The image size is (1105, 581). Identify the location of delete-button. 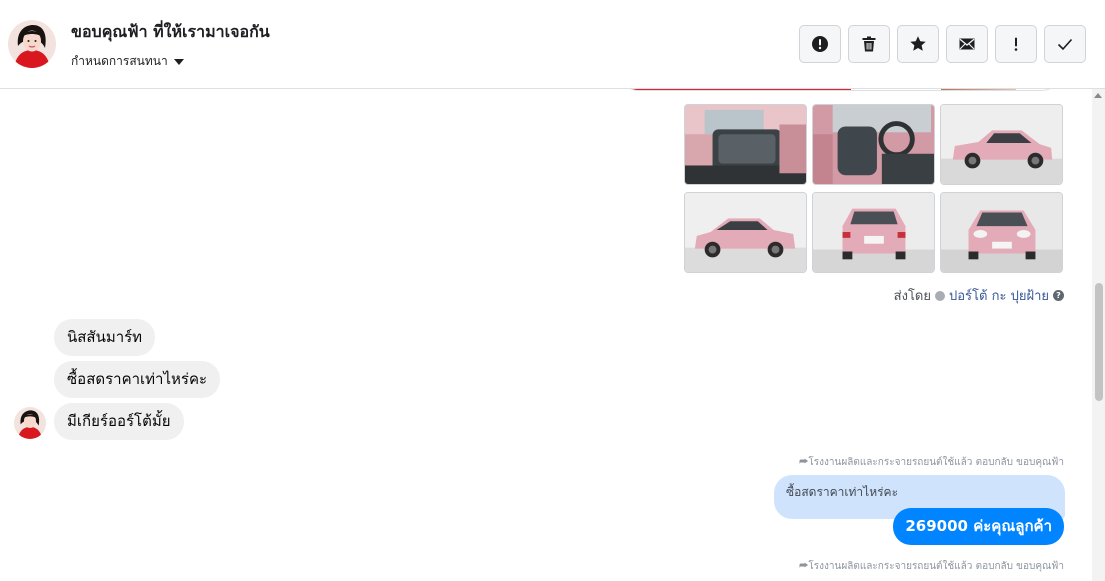
(869, 44).